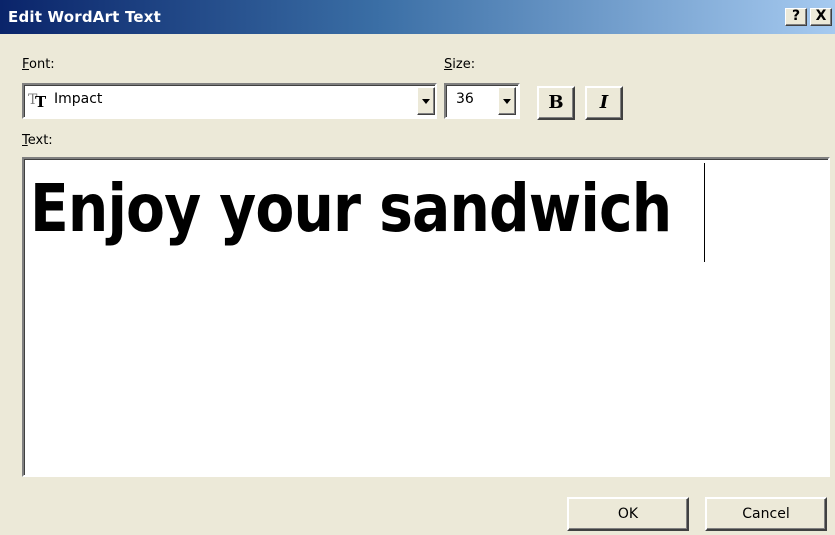 The image size is (835, 535). Describe the element at coordinates (460, 64) in the screenshot. I see `size-label: Size:` at that location.